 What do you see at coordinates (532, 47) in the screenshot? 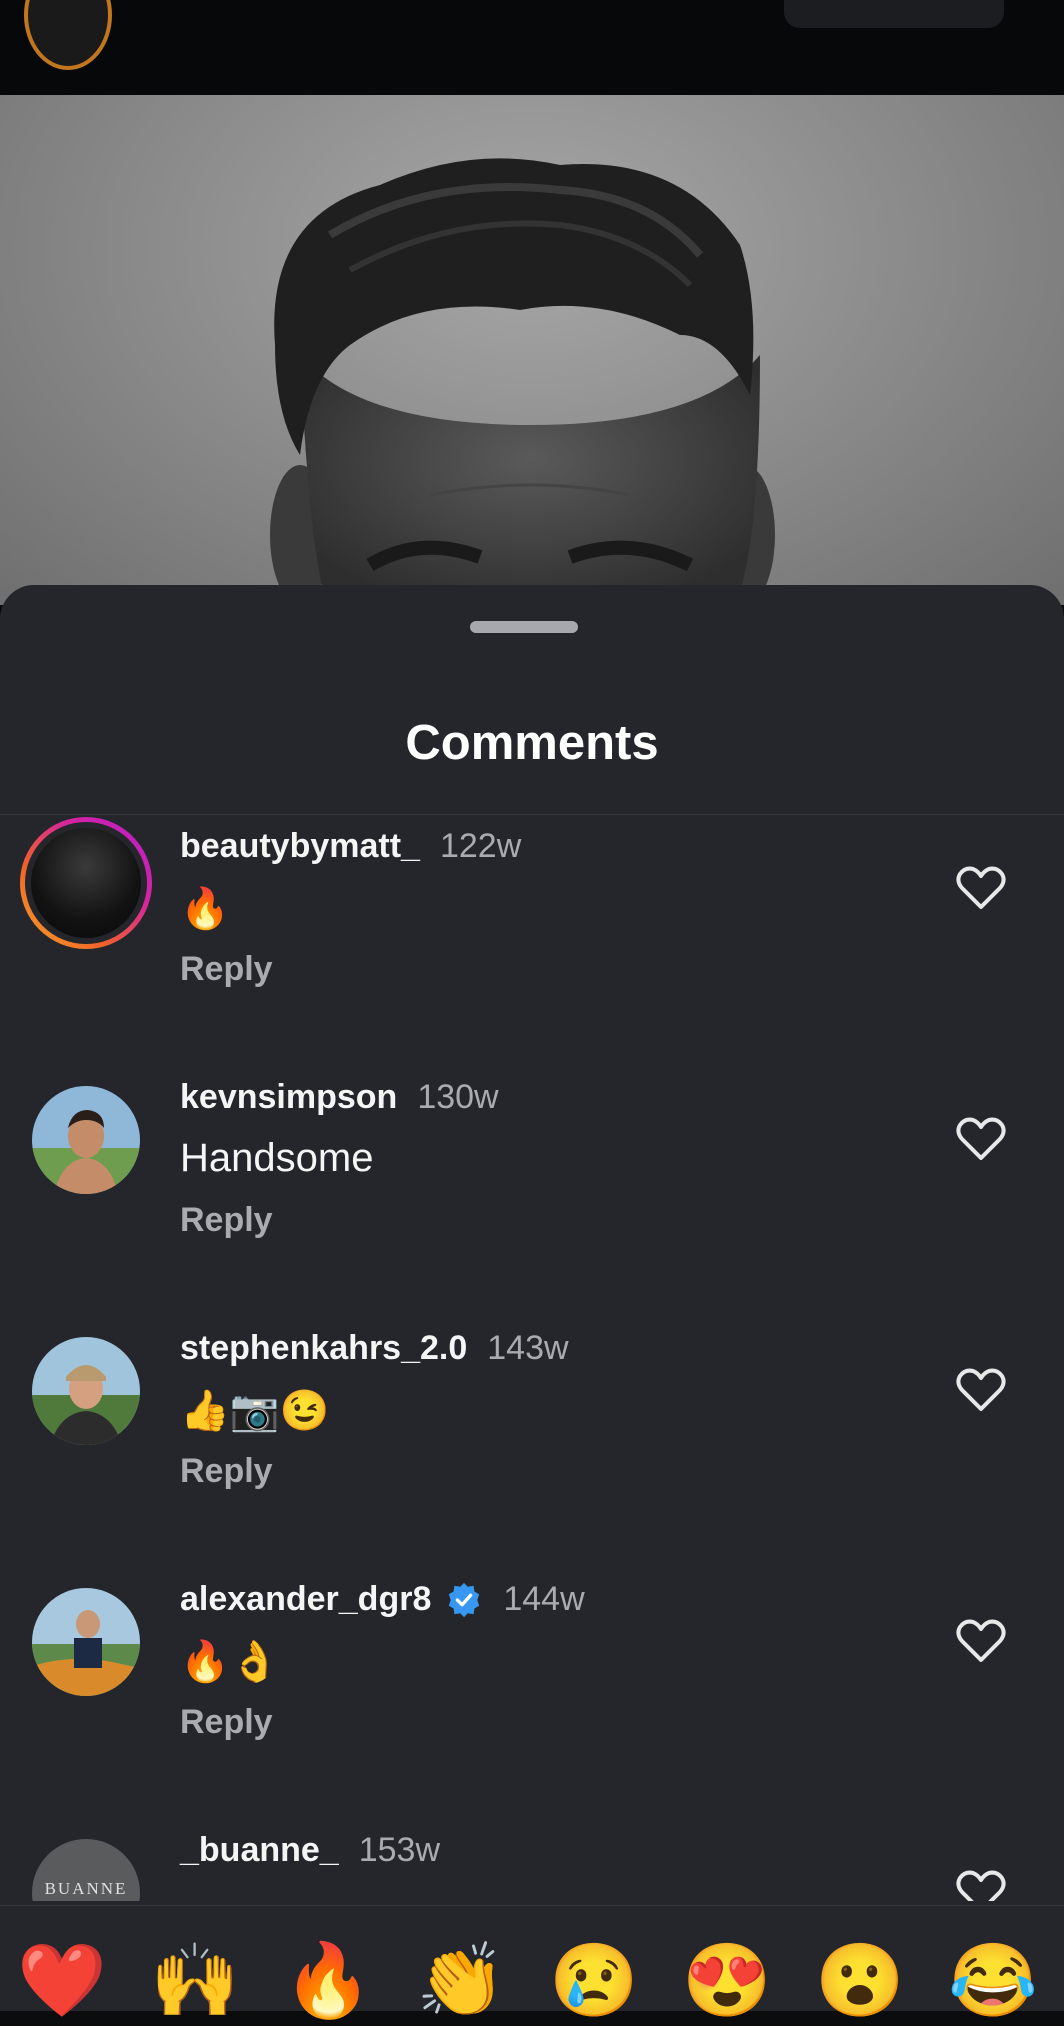
I see `post-header` at bounding box center [532, 47].